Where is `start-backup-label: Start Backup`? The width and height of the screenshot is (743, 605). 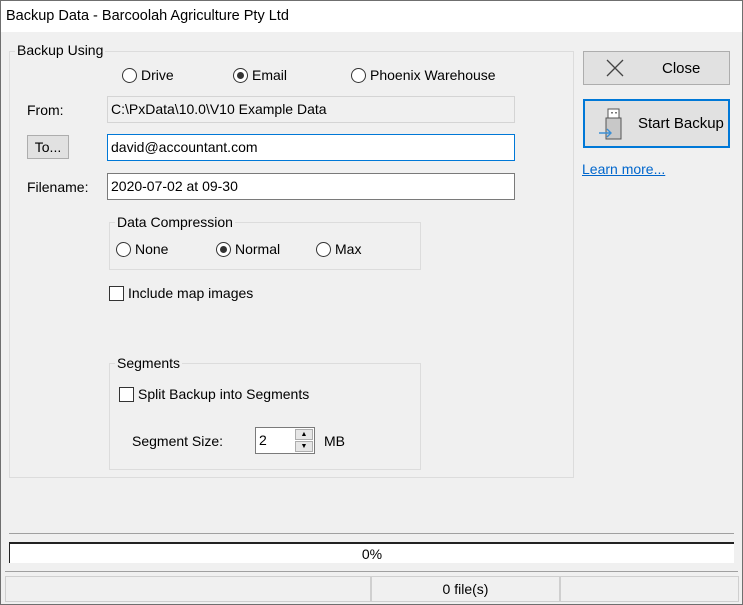 start-backup-label: Start Backup is located at coordinates (681, 123).